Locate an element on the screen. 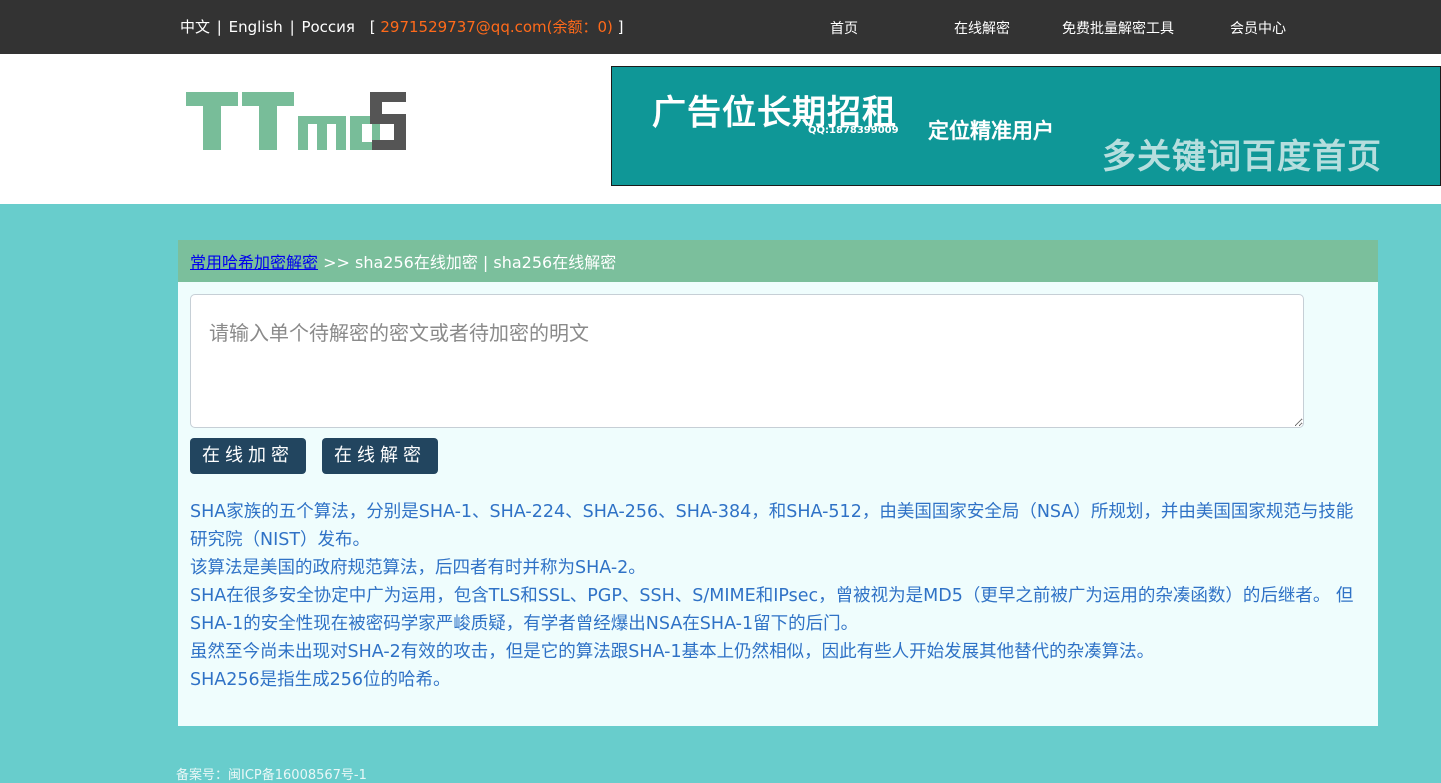 The height and width of the screenshot is (783, 1441). description-paragraph: 该算法是美国的政府规范算法，后四者有时并称为SHA-2。 is located at coordinates (418, 568).